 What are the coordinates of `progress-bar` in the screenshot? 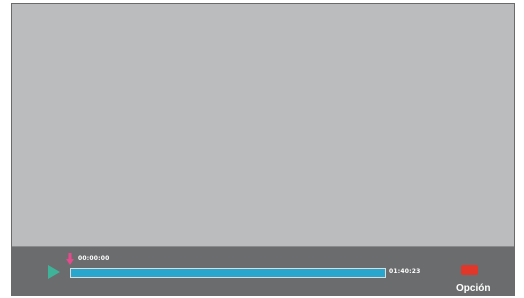 It's located at (228, 273).